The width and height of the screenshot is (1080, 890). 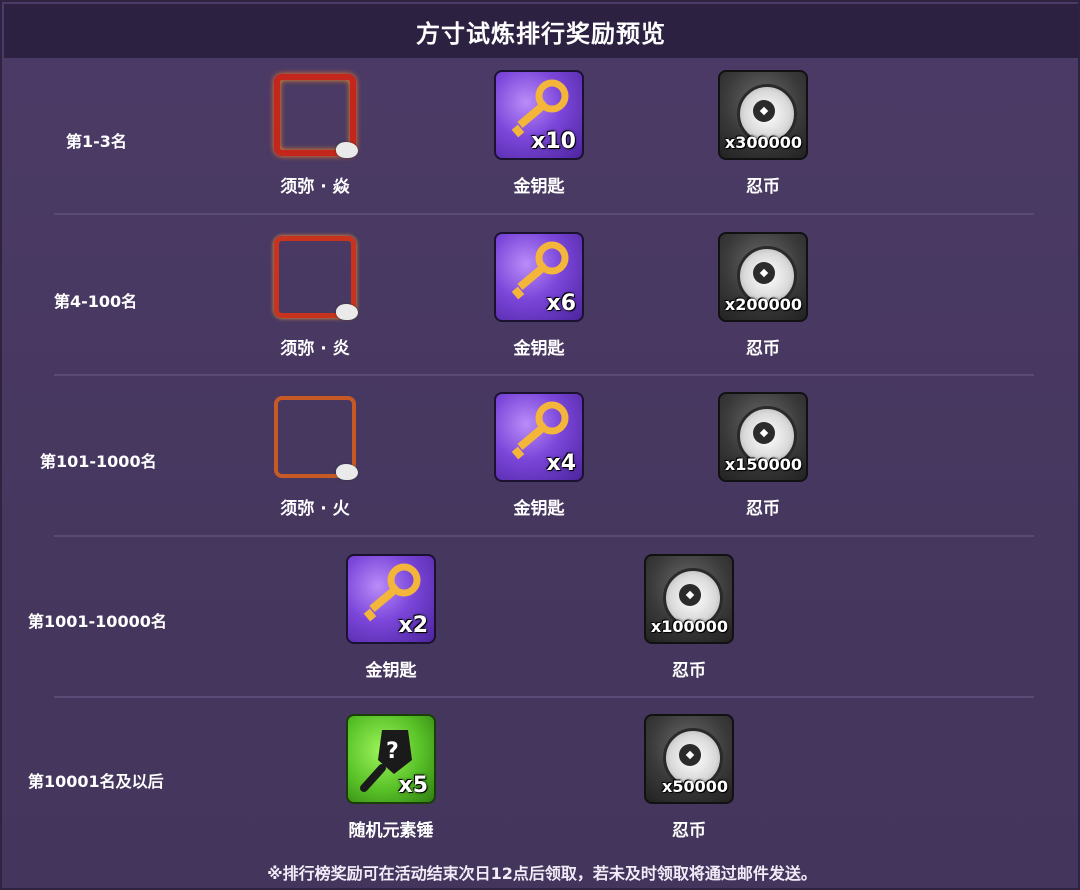 I want to click on gold-key-icon: x6, so click(x=539, y=277).